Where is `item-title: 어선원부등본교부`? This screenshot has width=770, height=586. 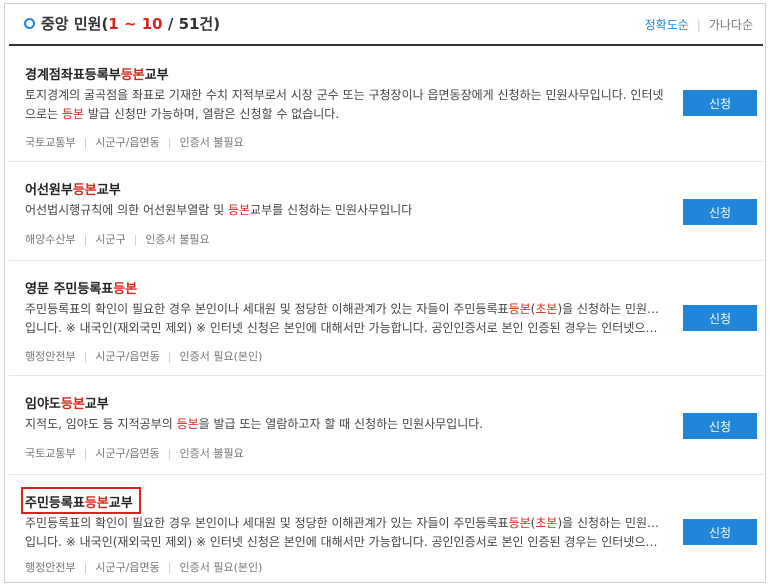
item-title: 어선원부등본교부 is located at coordinates (73, 188).